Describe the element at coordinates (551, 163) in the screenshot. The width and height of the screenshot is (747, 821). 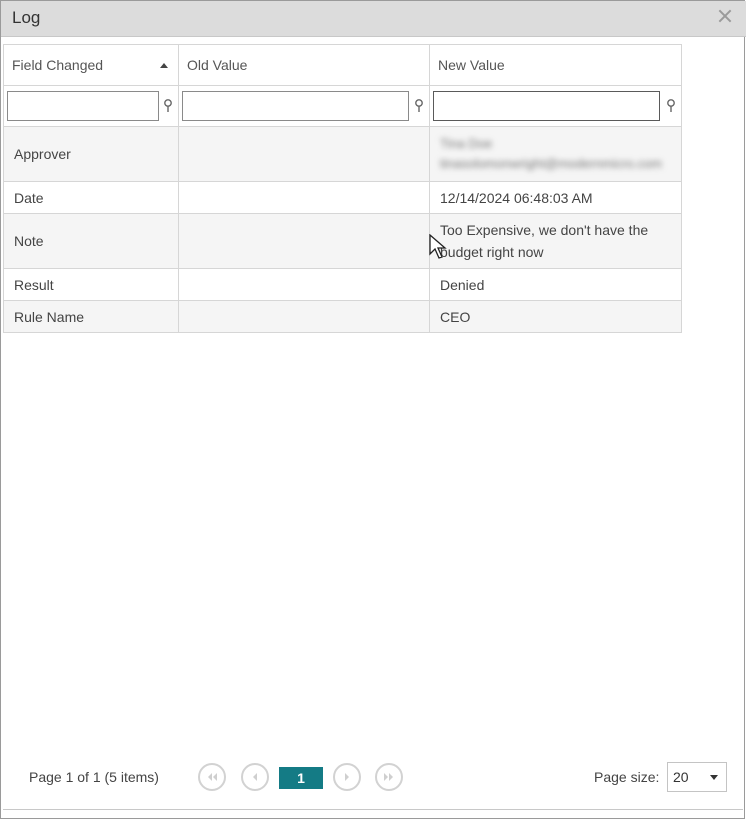
I see `obscured-email: tinasolomonwright@modernmicro.com` at that location.